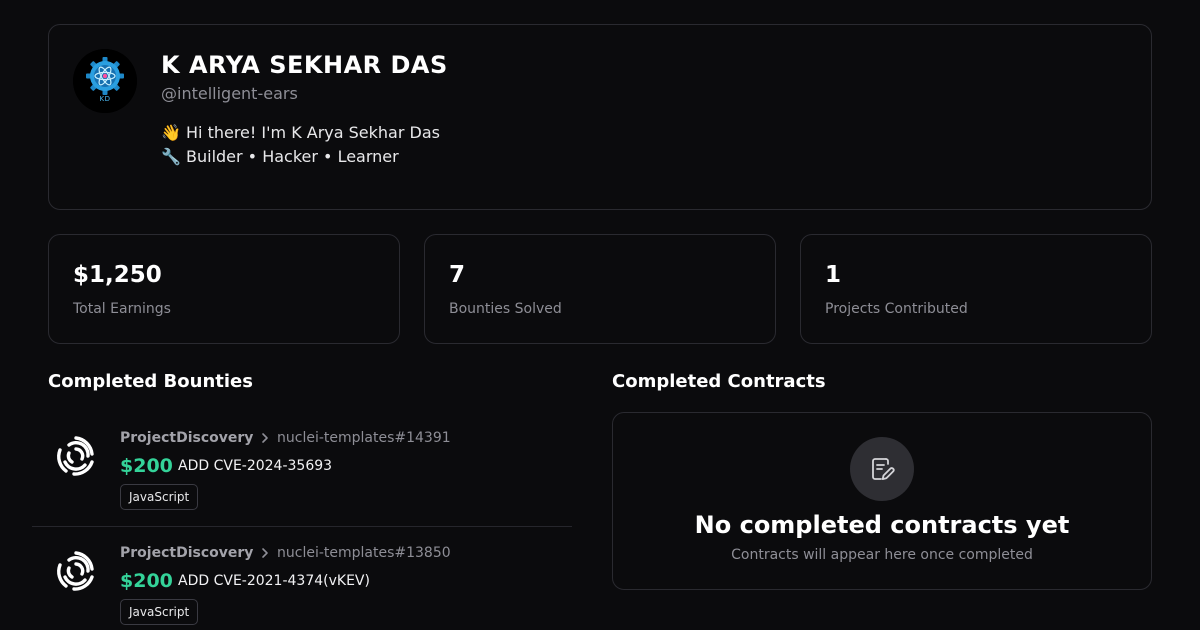 The image size is (1200, 630). I want to click on stat-label: Bounties Solved, so click(505, 309).